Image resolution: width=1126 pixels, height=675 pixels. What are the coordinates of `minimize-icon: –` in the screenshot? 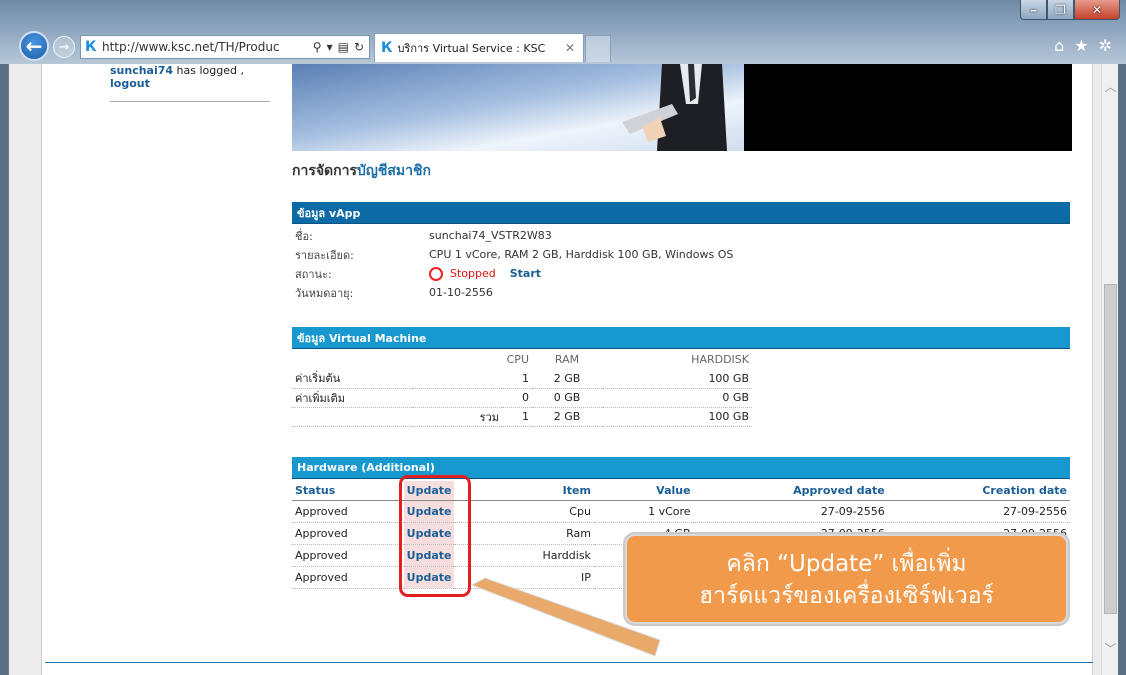 It's located at (1033, 10).